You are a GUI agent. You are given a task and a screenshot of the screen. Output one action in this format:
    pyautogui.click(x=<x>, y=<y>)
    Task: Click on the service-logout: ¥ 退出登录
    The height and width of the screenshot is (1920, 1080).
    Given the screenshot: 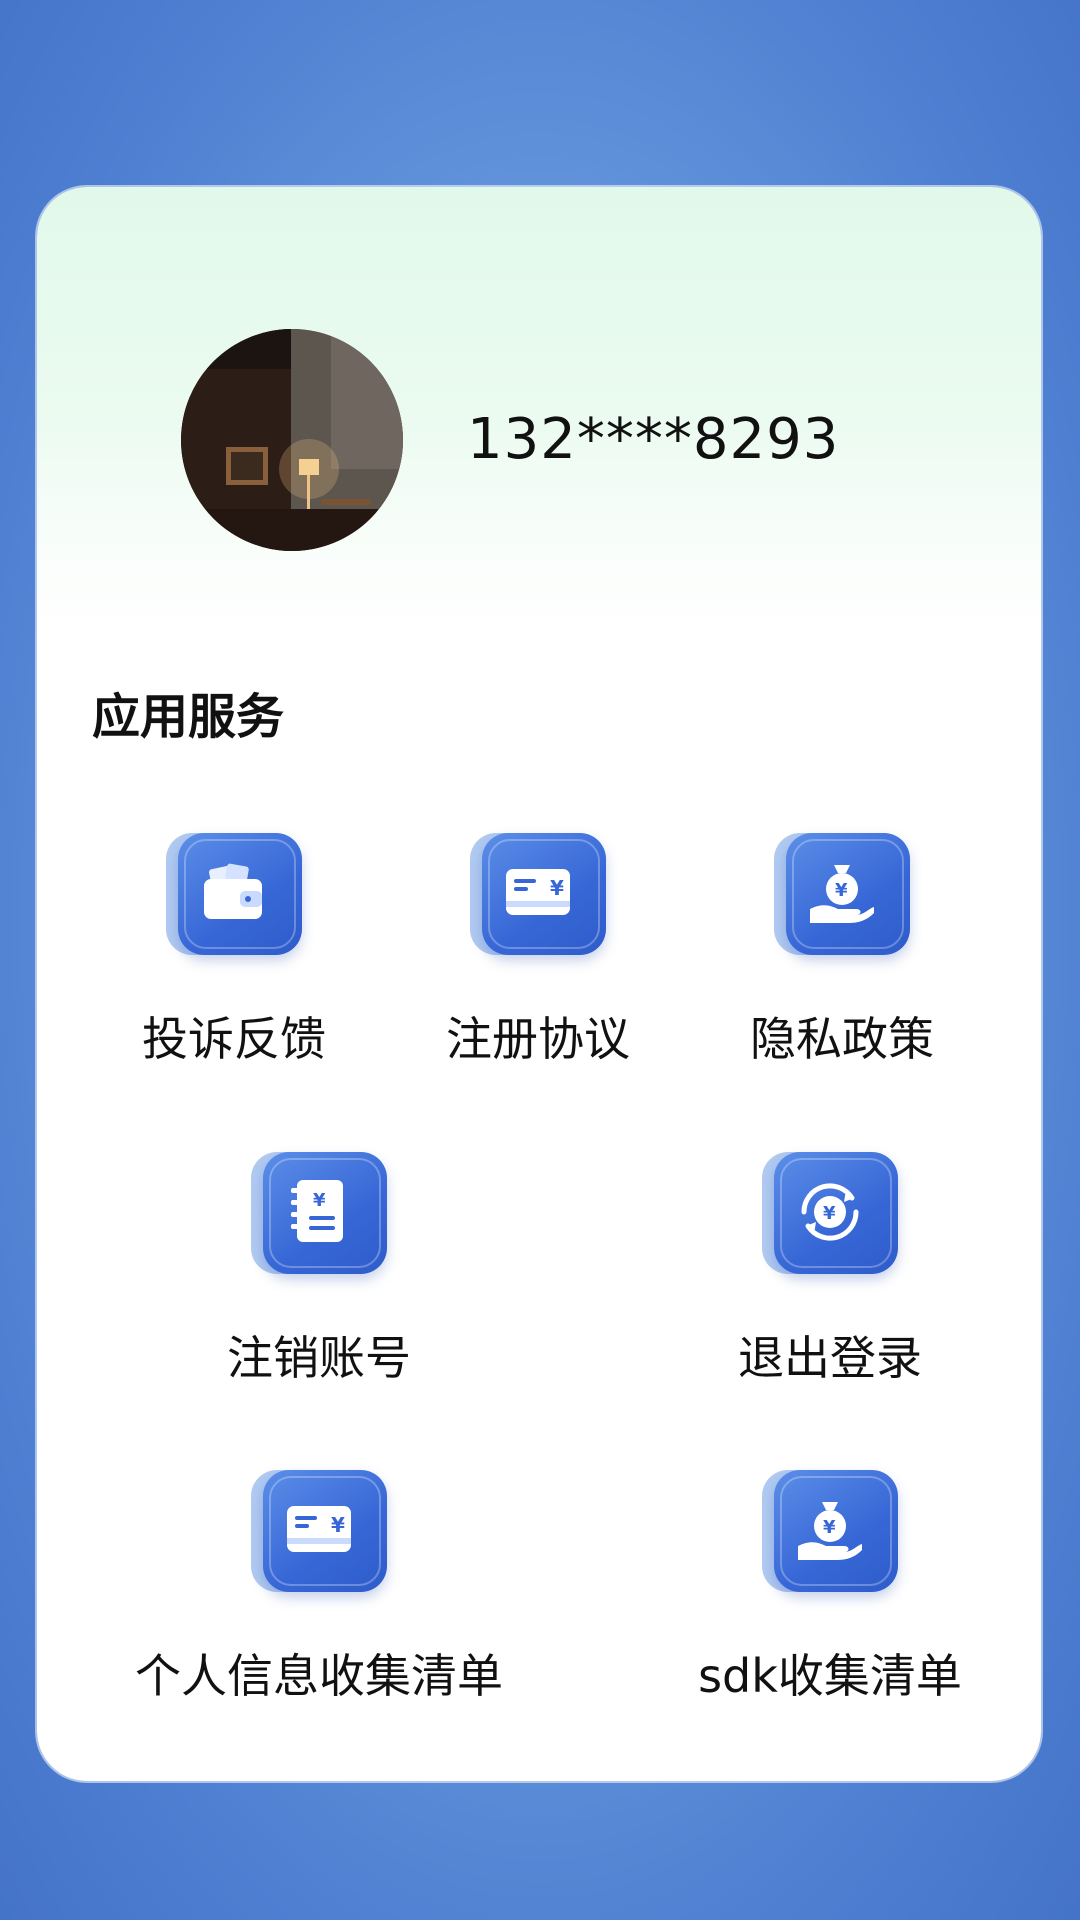 What is the action you would take?
    pyautogui.click(x=830, y=1270)
    